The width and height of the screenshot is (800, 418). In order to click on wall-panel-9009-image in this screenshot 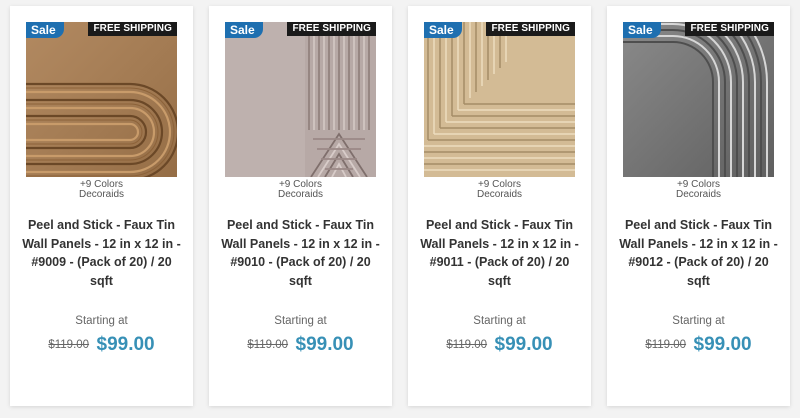, I will do `click(101, 99)`.